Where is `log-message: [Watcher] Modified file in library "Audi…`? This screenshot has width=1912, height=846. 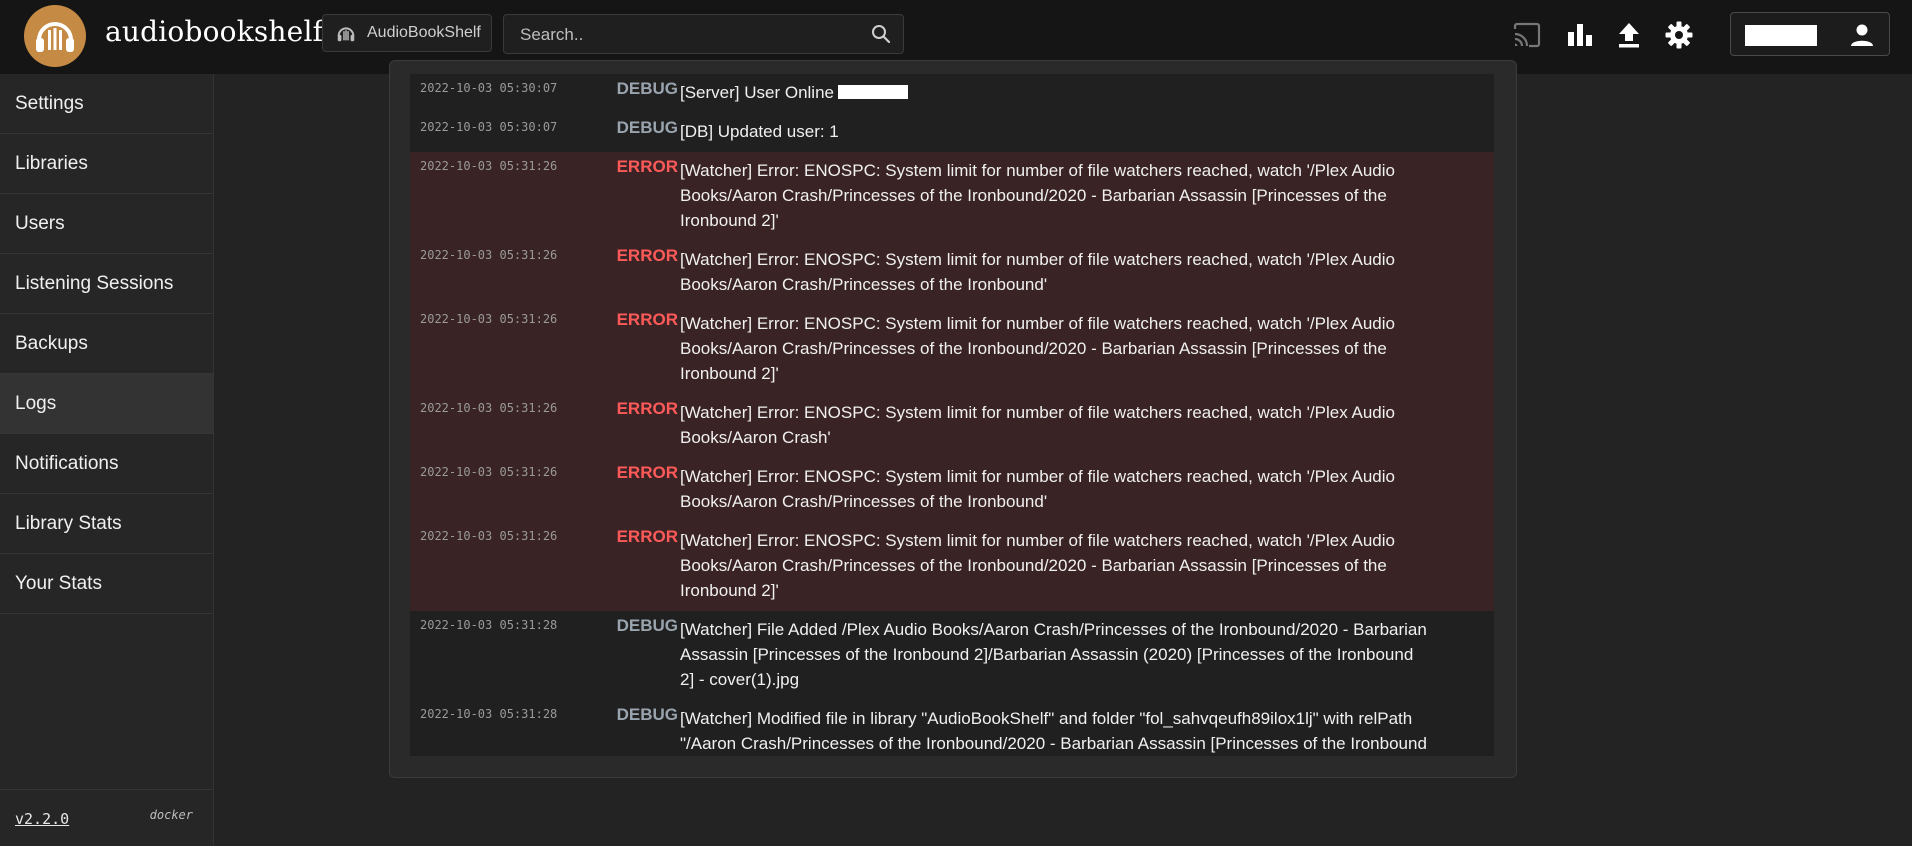 log-message: [Watcher] Modified file in library "Audi… is located at coordinates (1053, 731).